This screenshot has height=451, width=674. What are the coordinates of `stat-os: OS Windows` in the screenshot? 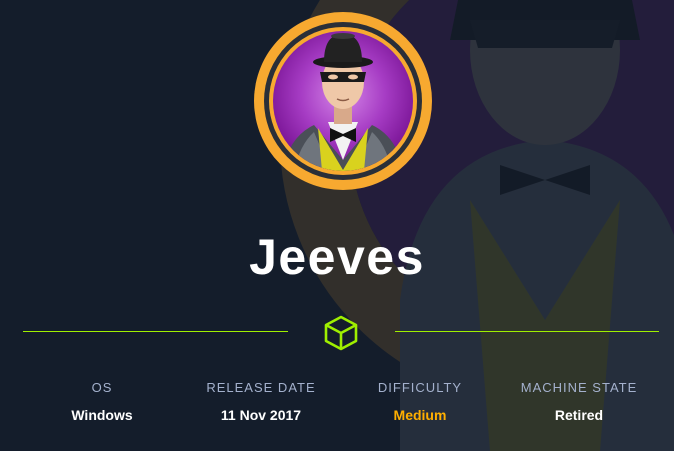 It's located at (102, 402).